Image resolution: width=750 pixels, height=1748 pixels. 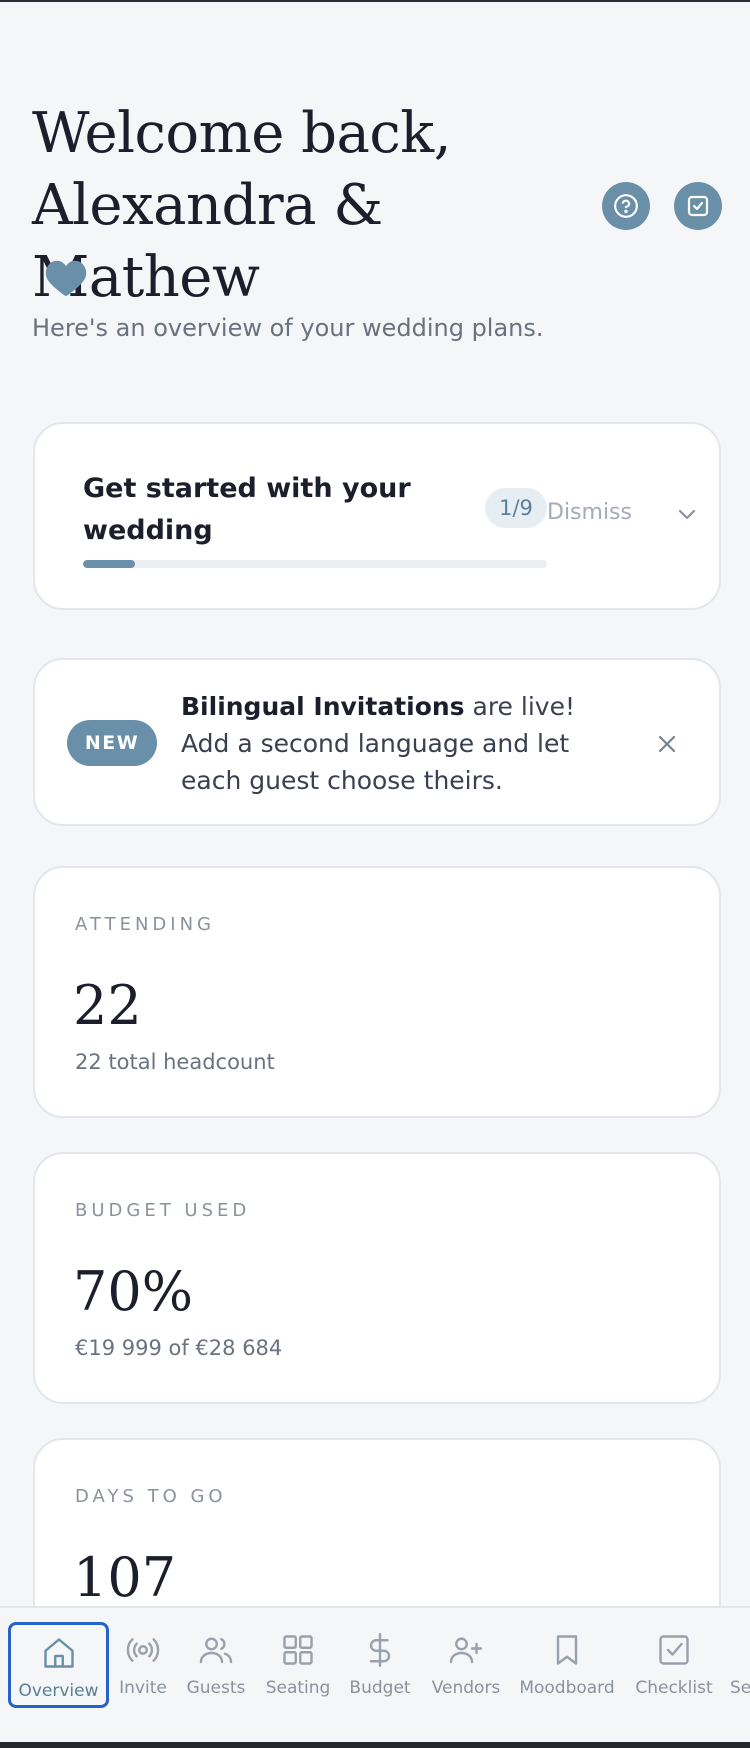 What do you see at coordinates (667, 744) in the screenshot?
I see `close-icon` at bounding box center [667, 744].